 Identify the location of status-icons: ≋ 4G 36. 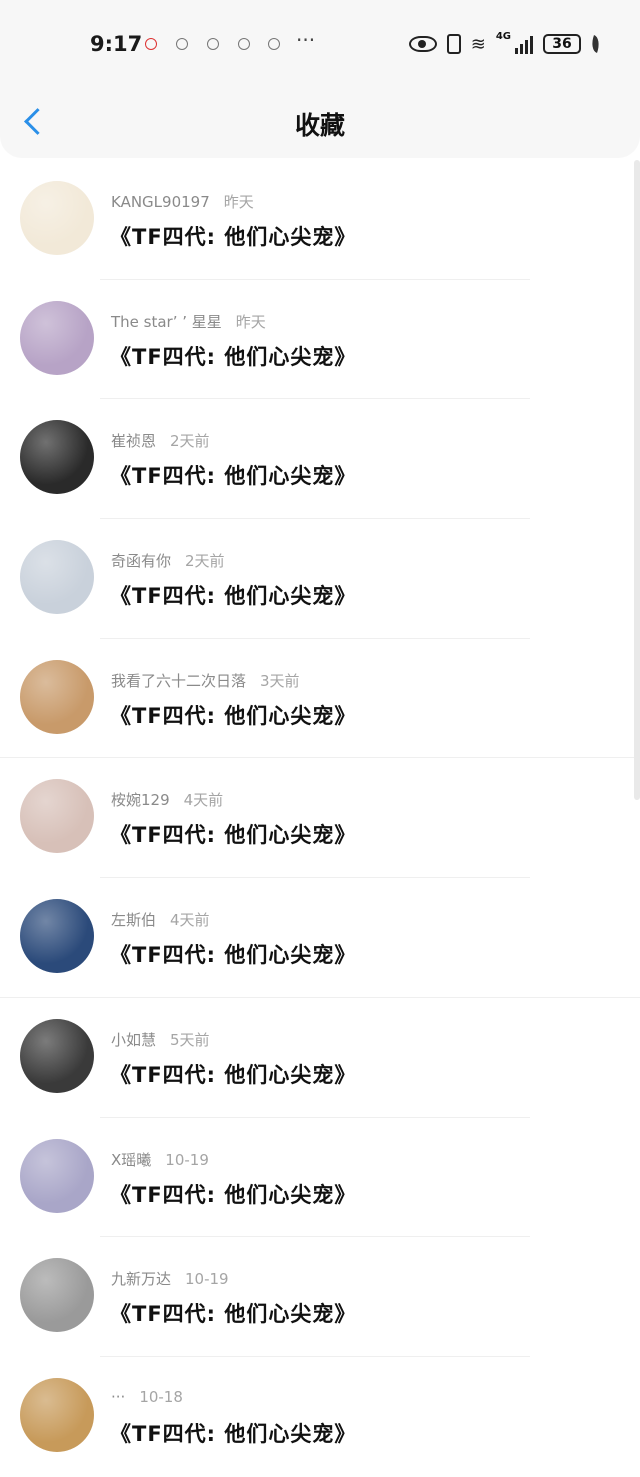
(505, 43).